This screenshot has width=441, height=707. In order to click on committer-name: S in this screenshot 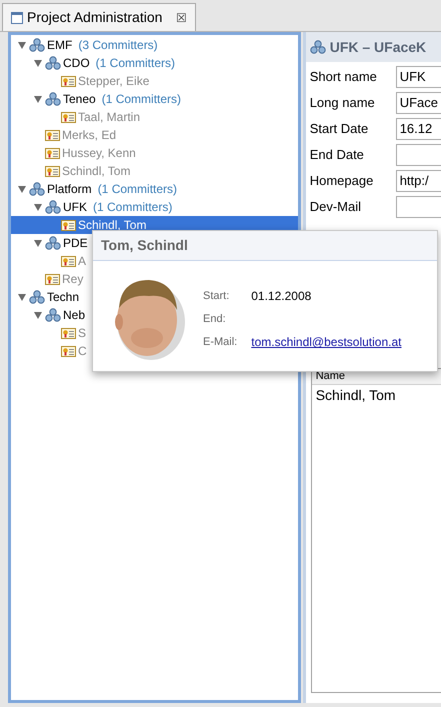, I will do `click(82, 333)`.